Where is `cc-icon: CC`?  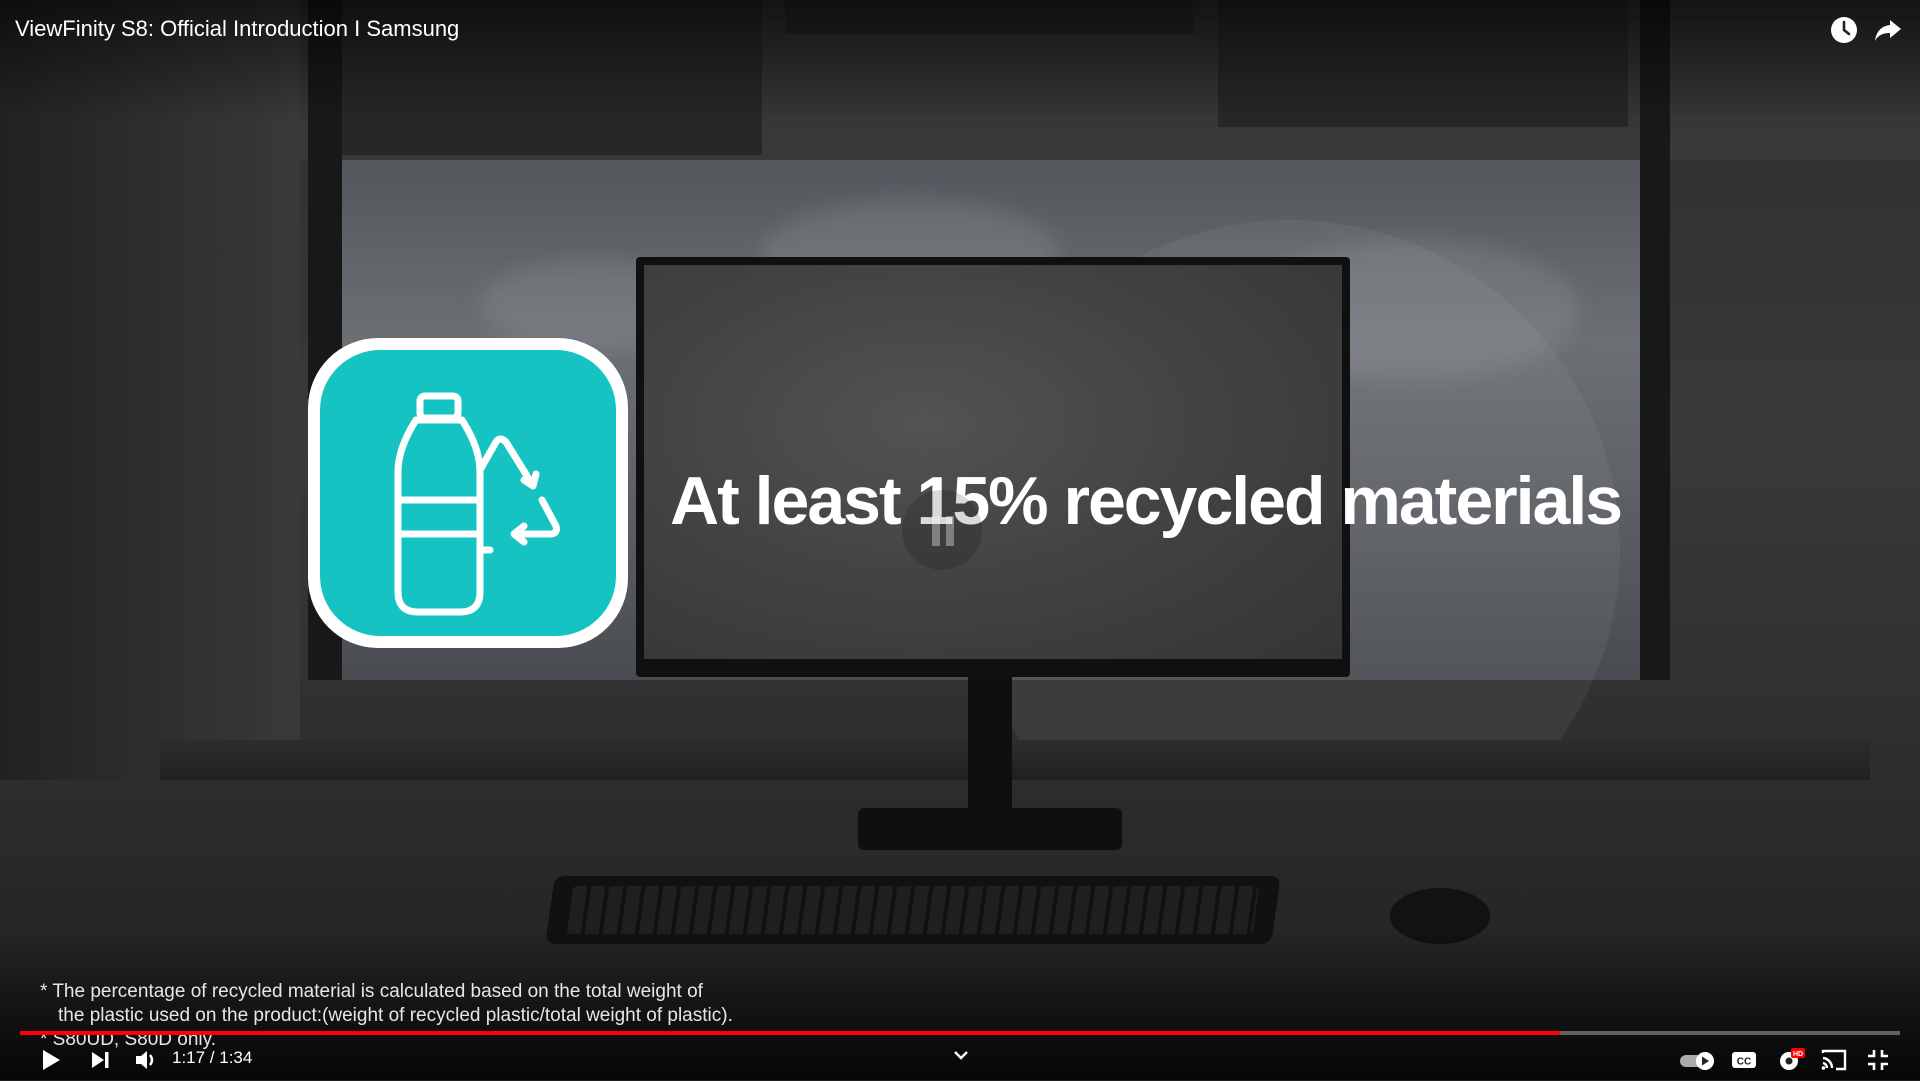
cc-icon: CC is located at coordinates (1744, 1060).